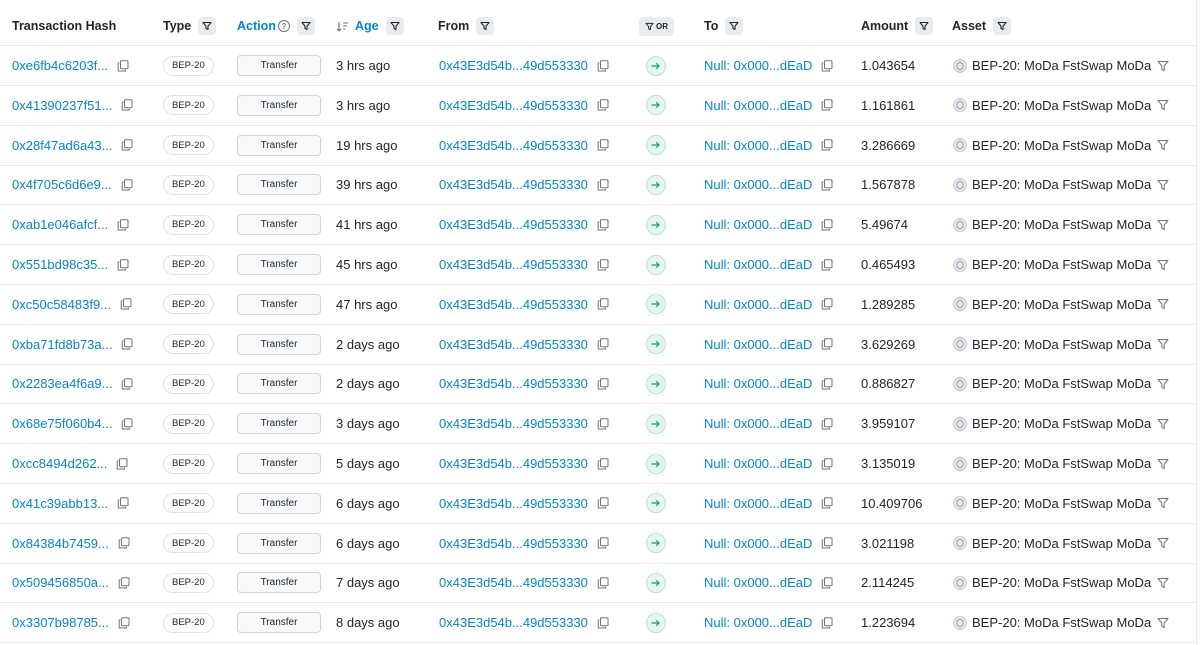 Image resolution: width=1200 pixels, height=645 pixels. Describe the element at coordinates (656, 26) in the screenshot. I see `direction-or-filter-button: OR` at that location.